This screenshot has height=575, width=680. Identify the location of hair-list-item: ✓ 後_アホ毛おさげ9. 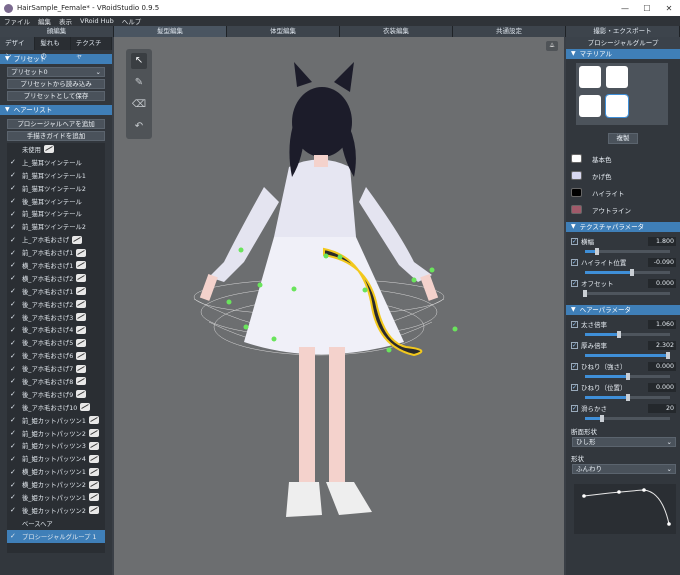
(56, 394).